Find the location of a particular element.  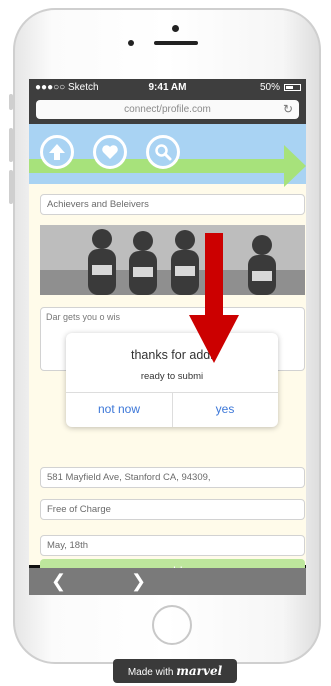

browser-toolbar: ❮ ❯ is located at coordinates (167, 581).